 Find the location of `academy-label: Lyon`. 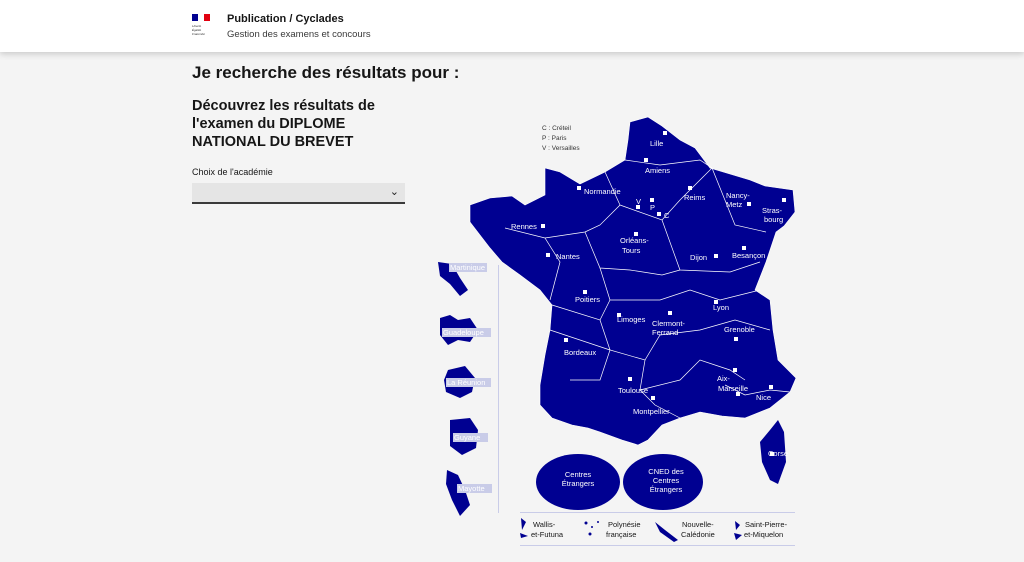

academy-label: Lyon is located at coordinates (721, 307).